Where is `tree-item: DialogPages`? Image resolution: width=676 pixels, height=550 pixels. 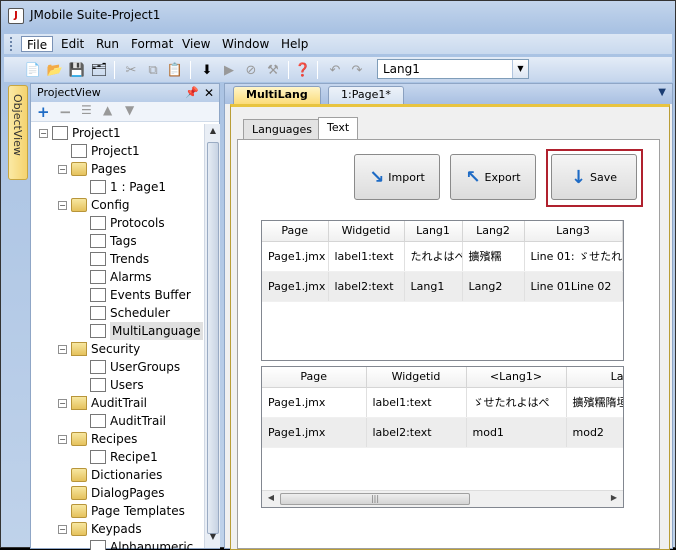
tree-item: DialogPages is located at coordinates (111, 493).